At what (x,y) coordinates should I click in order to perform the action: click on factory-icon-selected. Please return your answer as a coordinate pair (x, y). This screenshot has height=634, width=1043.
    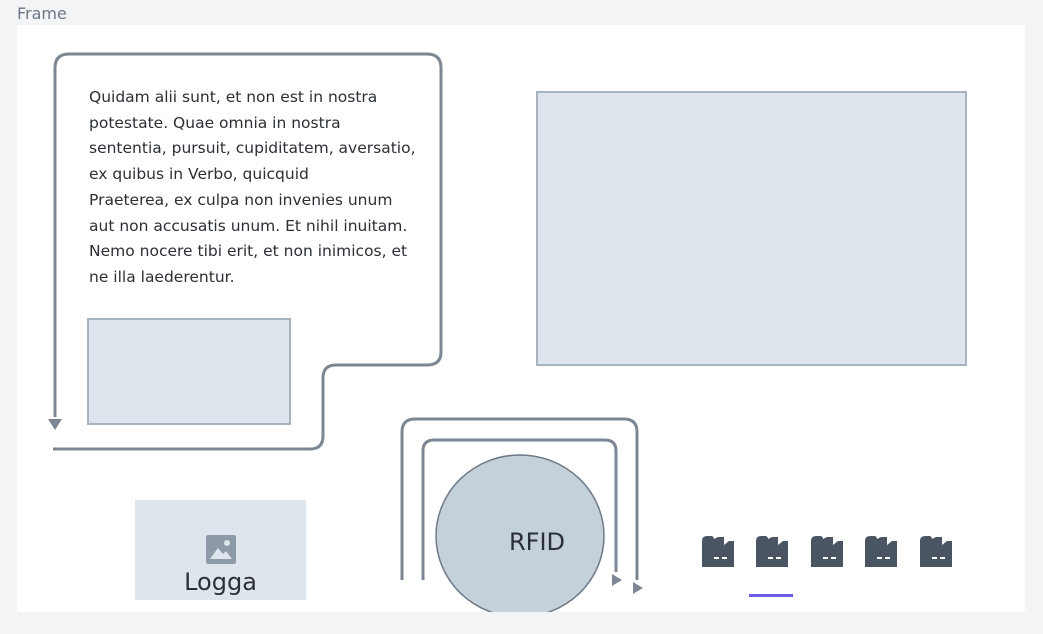
    Looking at the image, I should click on (772, 551).